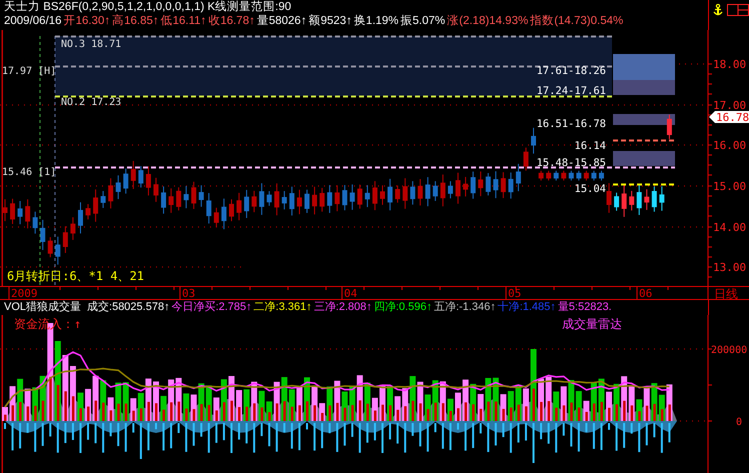 The image size is (749, 473). Describe the element at coordinates (128, 307) in the screenshot. I see `indicator-reading: 成交:58025.578↑` at that location.